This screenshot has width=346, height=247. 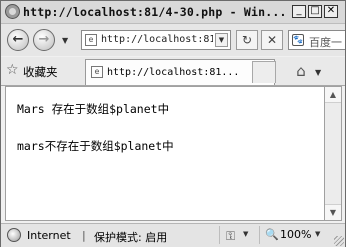 I want to click on zoom-icon: 🔍, so click(x=272, y=234).